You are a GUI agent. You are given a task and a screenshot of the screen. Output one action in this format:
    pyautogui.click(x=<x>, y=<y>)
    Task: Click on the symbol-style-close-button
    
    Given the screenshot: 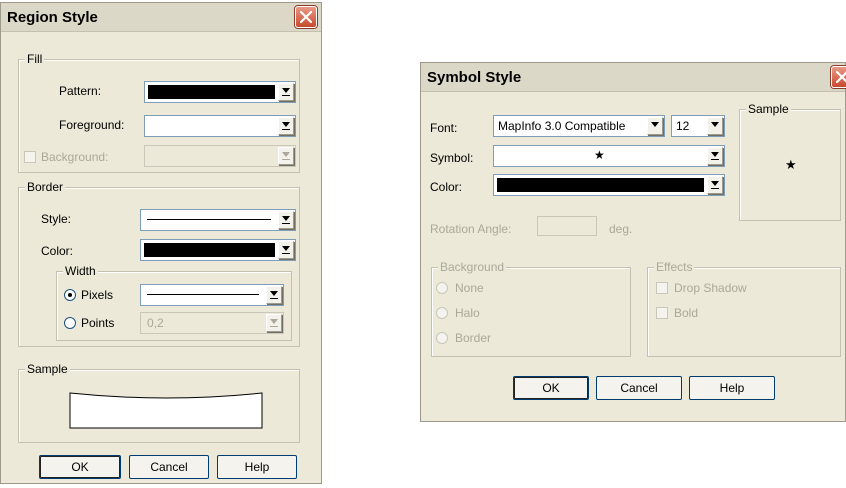 What is the action you would take?
    pyautogui.click(x=838, y=77)
    